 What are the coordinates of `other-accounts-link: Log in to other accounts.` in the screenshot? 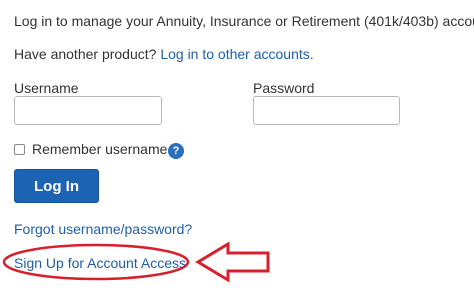 It's located at (236, 54).